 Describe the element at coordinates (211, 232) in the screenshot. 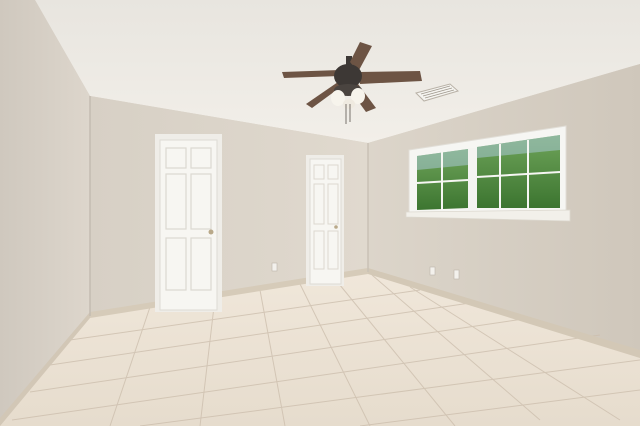

I see `door-knob-left` at that location.